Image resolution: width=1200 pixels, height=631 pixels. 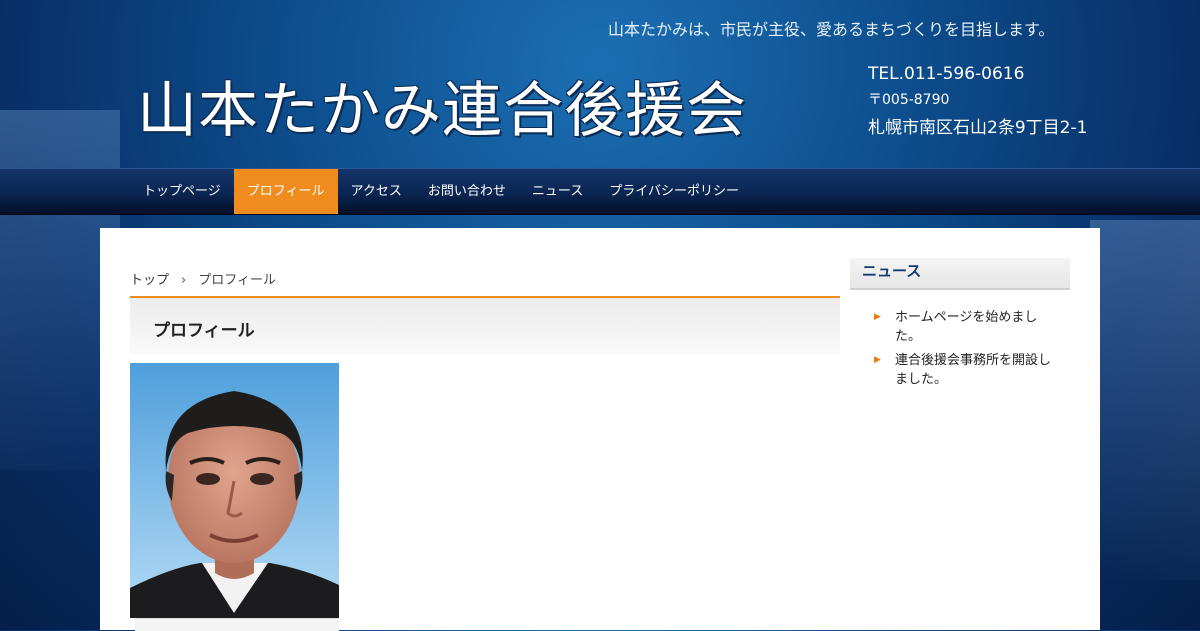 What do you see at coordinates (674, 191) in the screenshot?
I see `nav-item-privacy: プライバシーポリシー` at bounding box center [674, 191].